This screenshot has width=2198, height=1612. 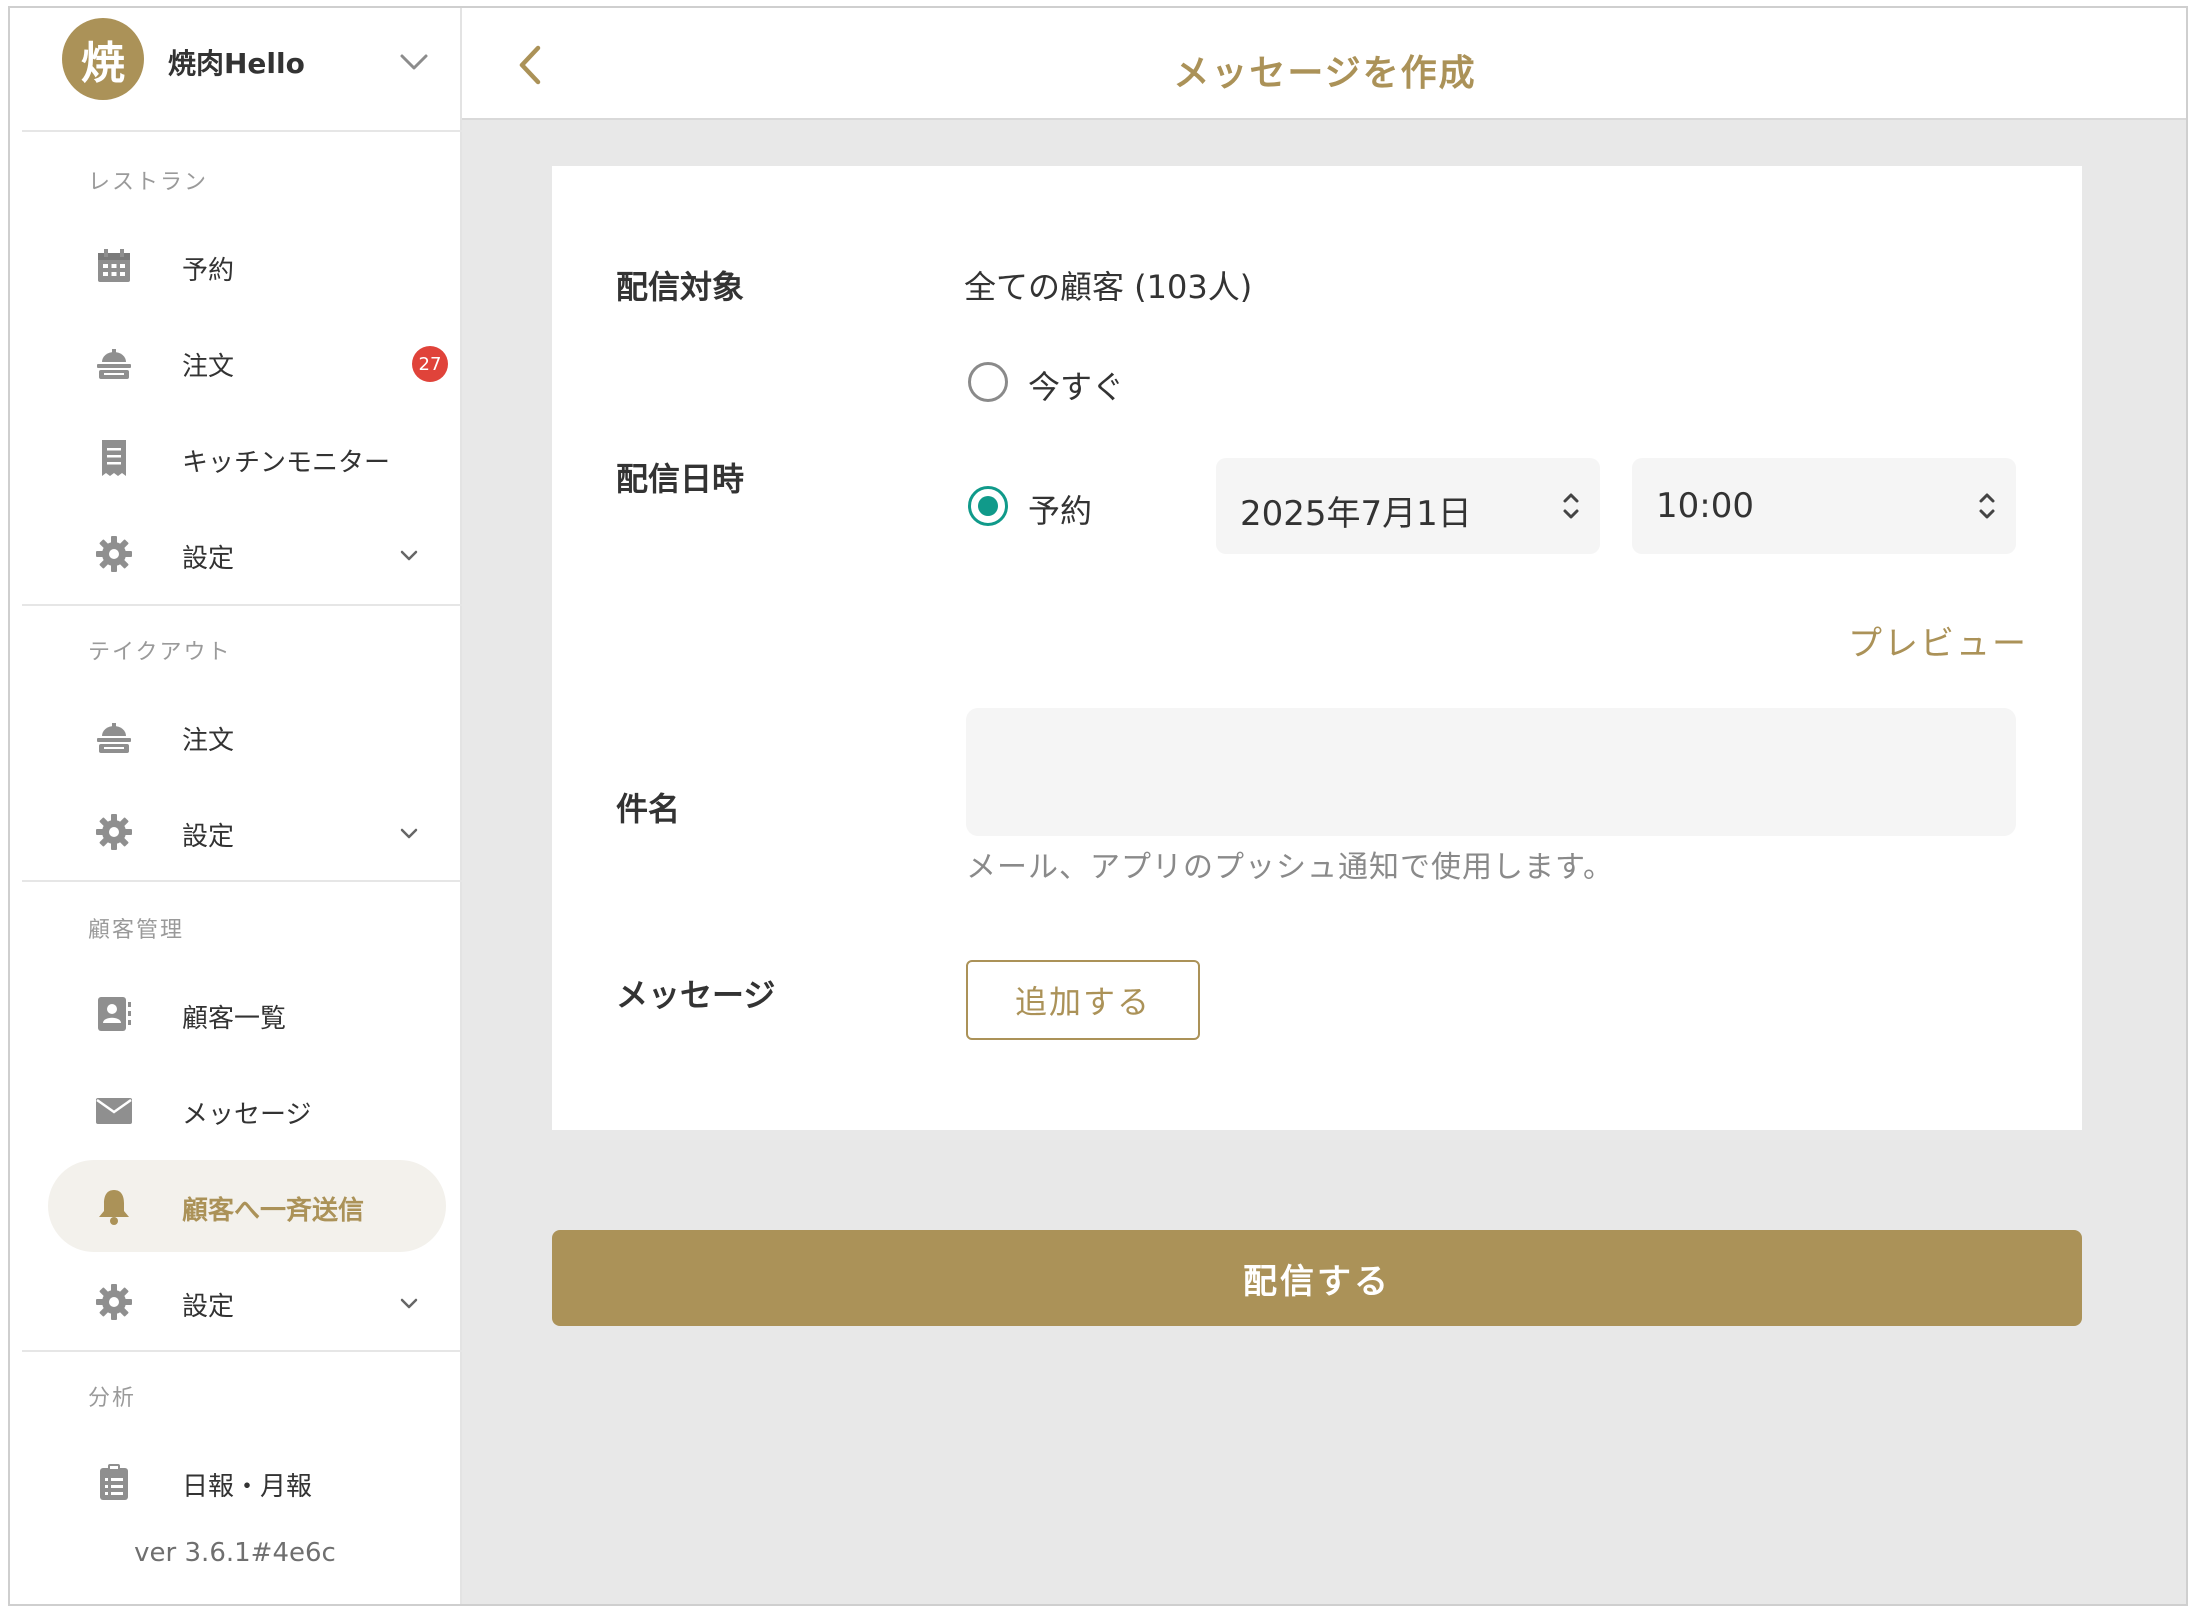 I want to click on date-select: 2025年7月1日, so click(x=1408, y=506).